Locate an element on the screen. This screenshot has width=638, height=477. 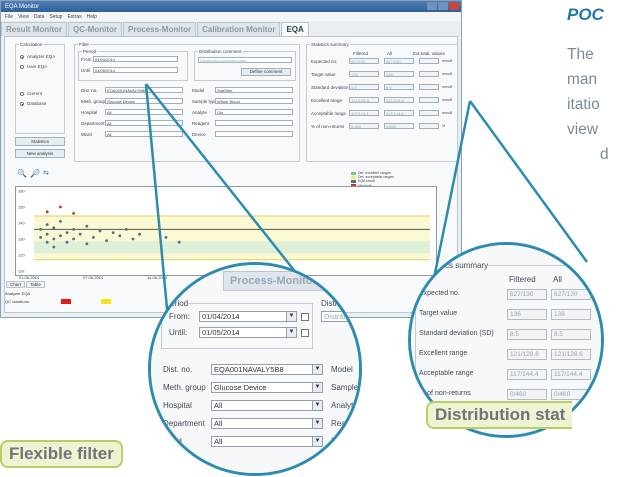
zoom-tab-process-monitor: Process-Monitor is located at coordinates (273, 281).